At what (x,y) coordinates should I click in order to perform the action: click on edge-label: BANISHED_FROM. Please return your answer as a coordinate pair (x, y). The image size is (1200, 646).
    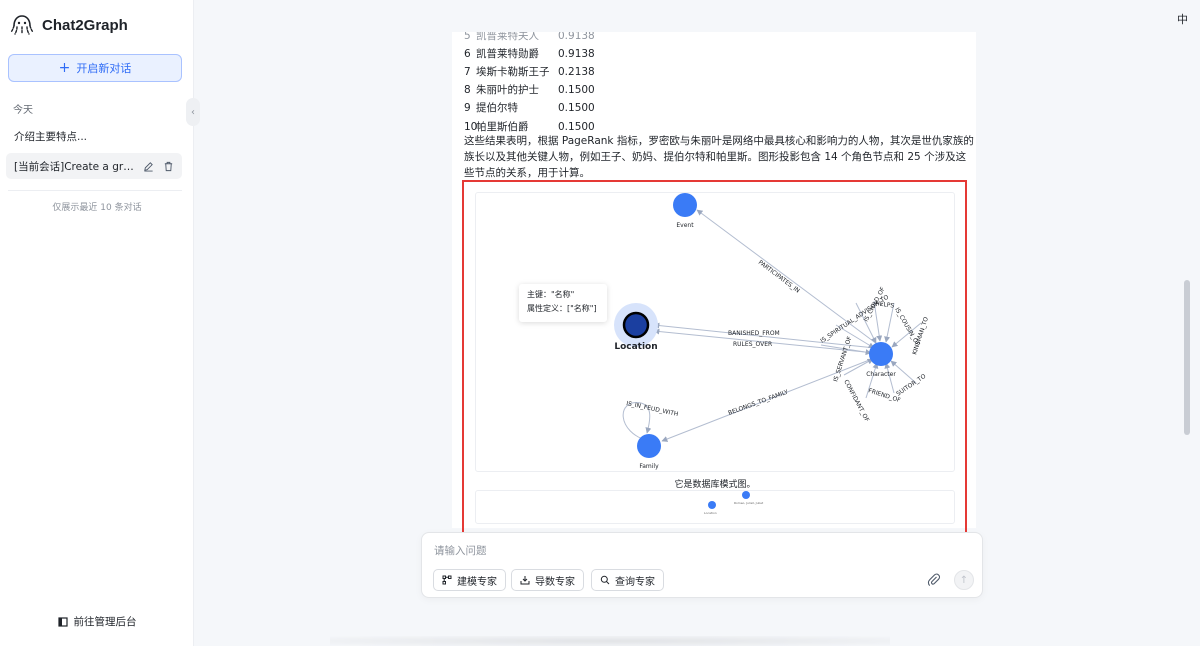
    Looking at the image, I should click on (754, 333).